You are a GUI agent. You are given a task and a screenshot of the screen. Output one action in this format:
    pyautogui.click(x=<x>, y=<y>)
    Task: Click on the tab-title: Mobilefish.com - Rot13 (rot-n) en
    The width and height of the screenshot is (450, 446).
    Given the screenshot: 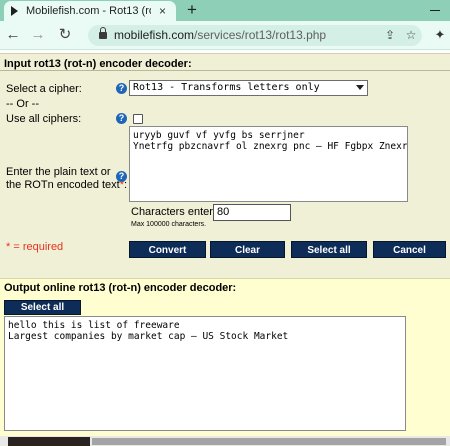 What is the action you would take?
    pyautogui.click(x=88, y=11)
    